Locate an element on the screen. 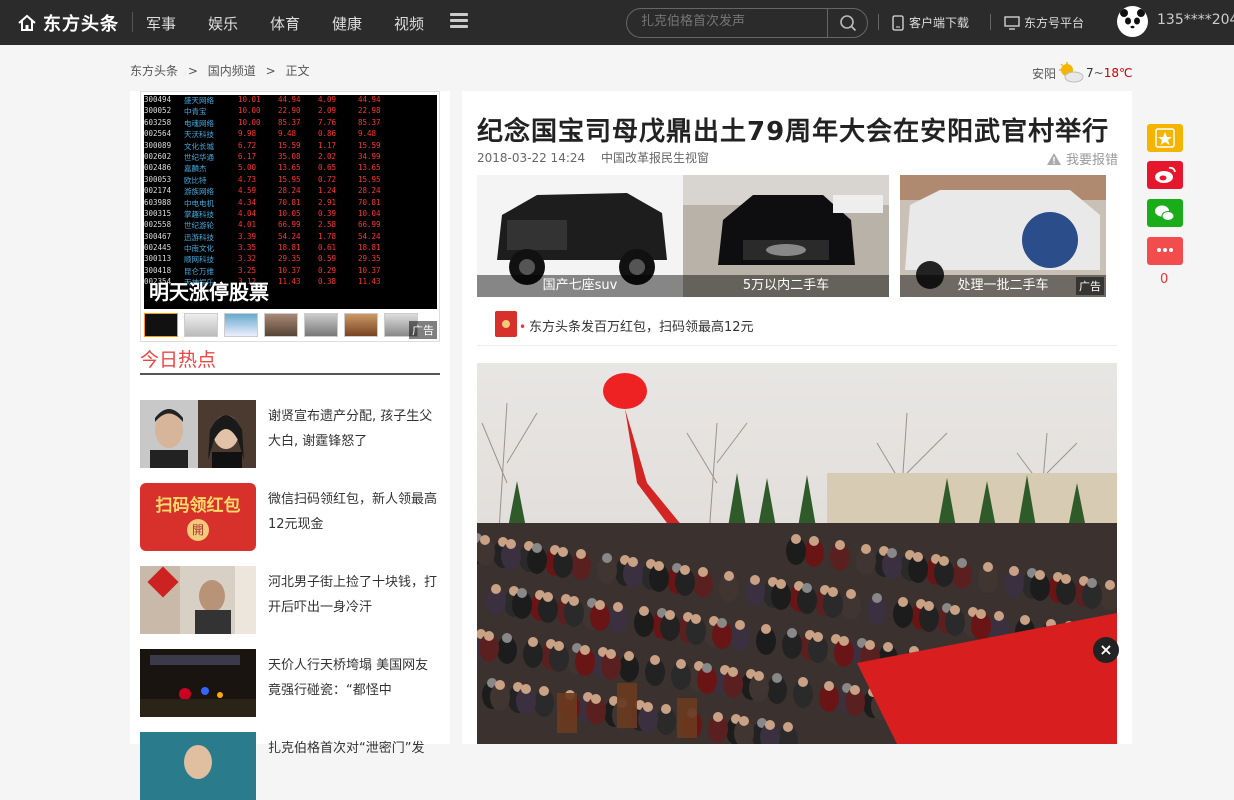 The image size is (1234, 800). article-meta: 2018-03-22 14:24 中国改革报民生视窗 is located at coordinates (599, 157).